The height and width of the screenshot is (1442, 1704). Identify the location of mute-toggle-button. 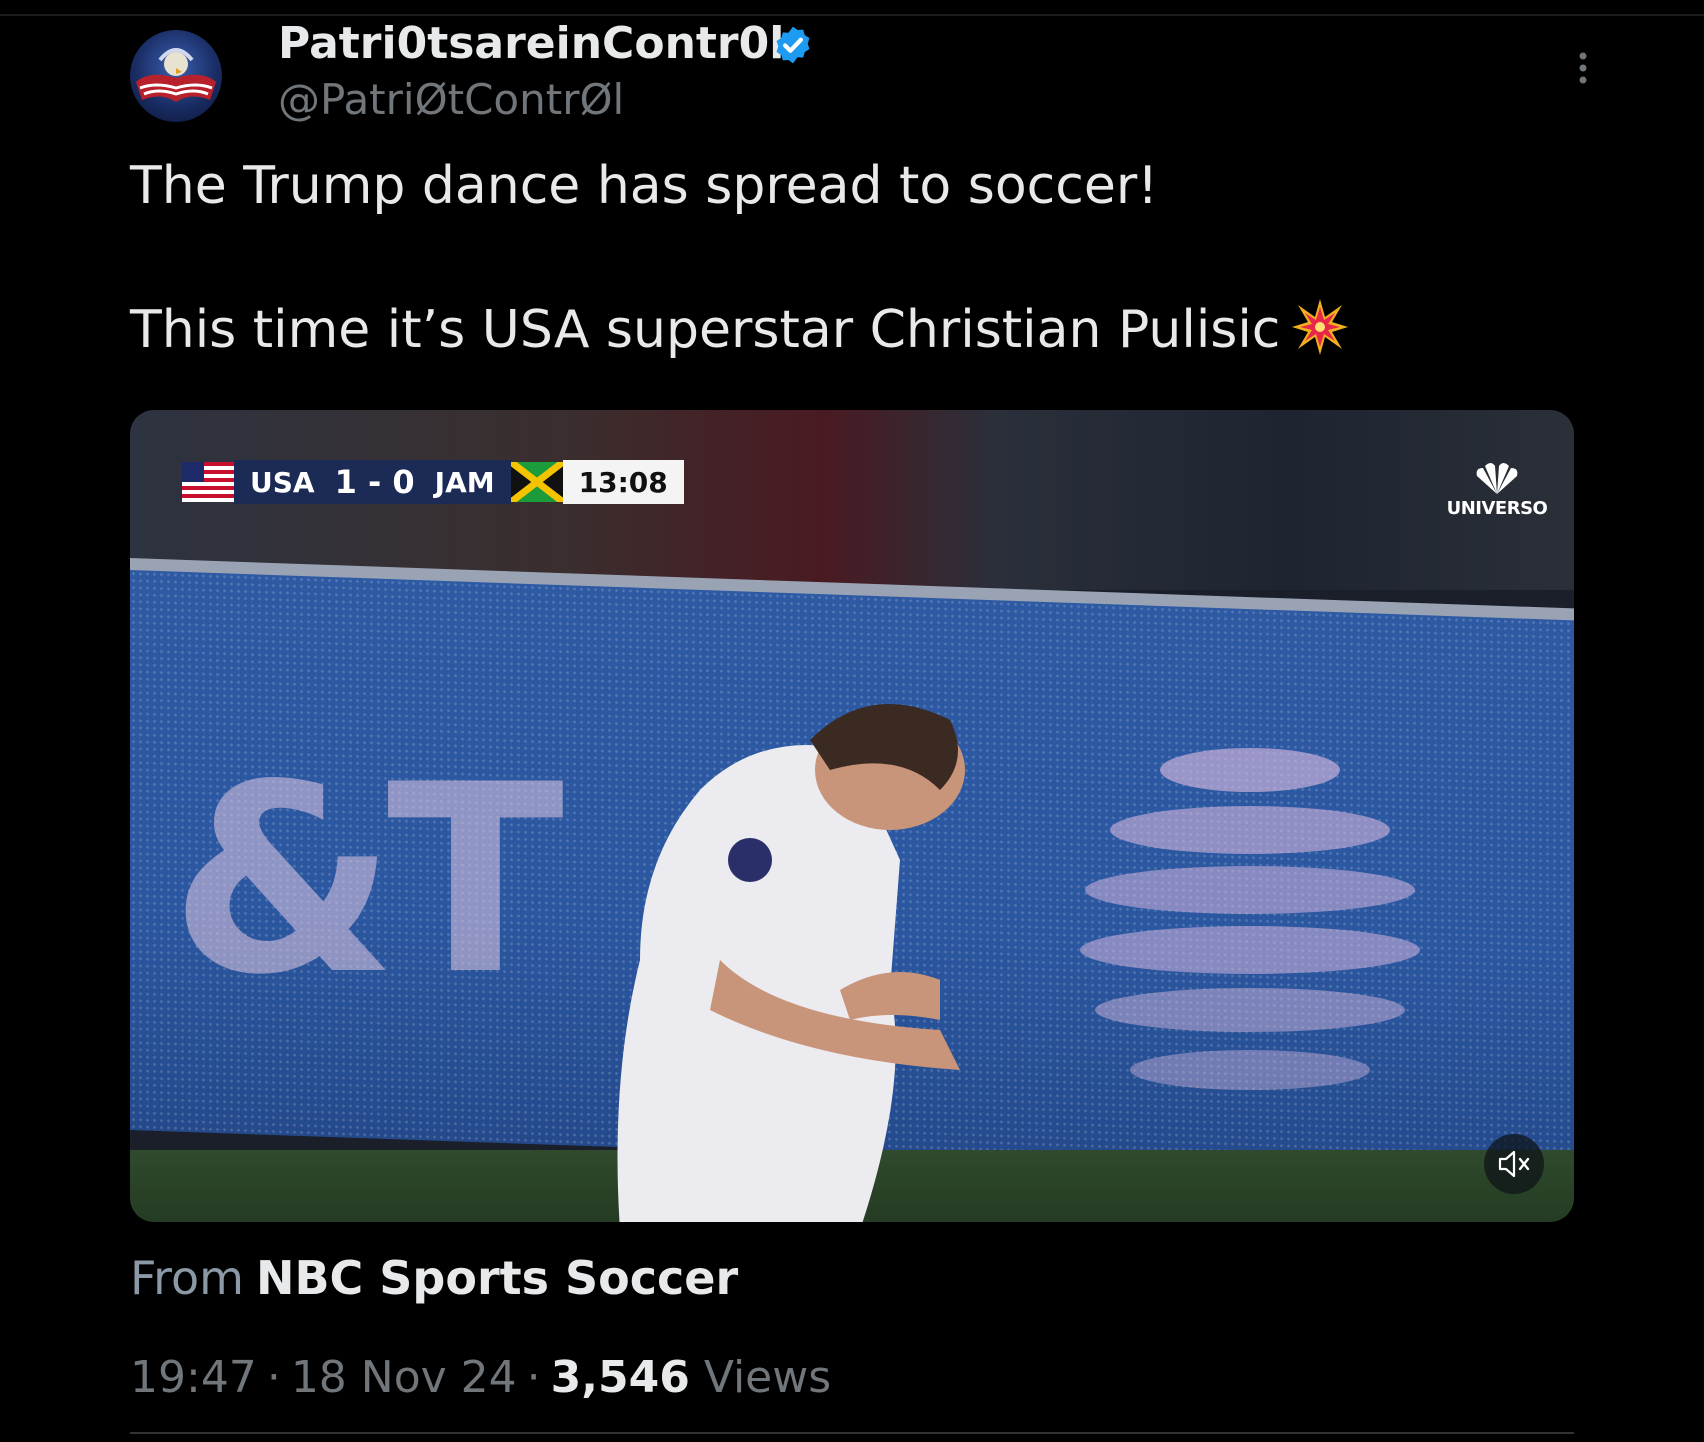
(1514, 1164).